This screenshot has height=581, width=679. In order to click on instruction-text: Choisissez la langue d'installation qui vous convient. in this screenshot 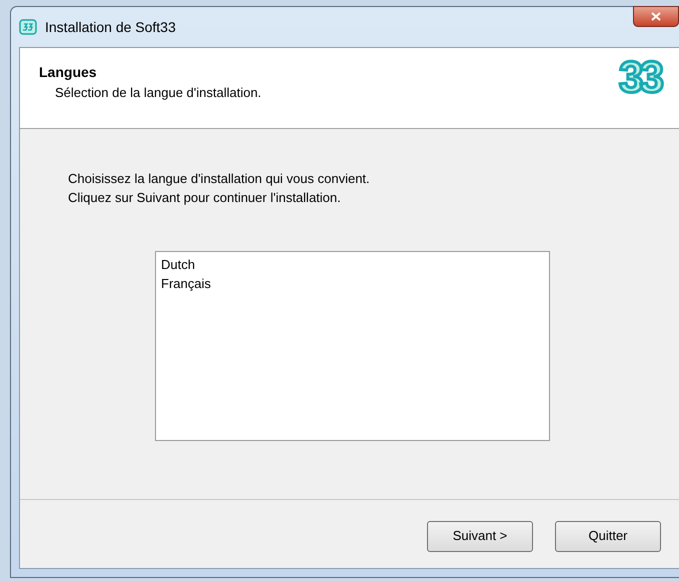, I will do `click(219, 179)`.